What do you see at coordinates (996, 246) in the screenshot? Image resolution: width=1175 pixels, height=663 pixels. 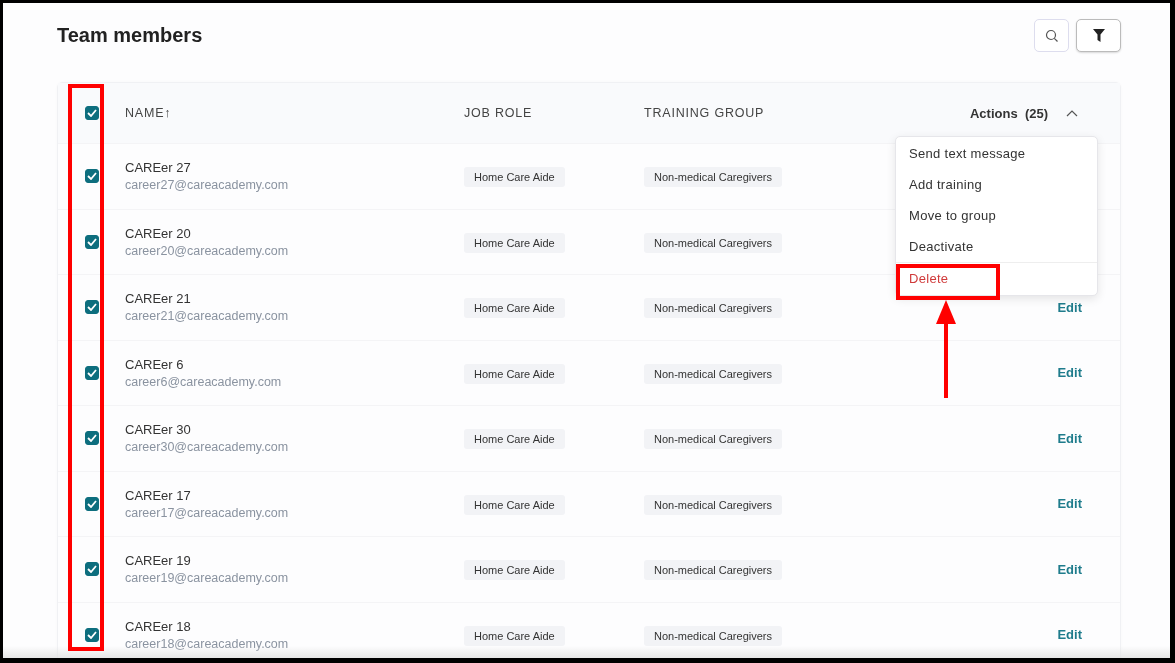 I see `menu-item: Deactivate` at bounding box center [996, 246].